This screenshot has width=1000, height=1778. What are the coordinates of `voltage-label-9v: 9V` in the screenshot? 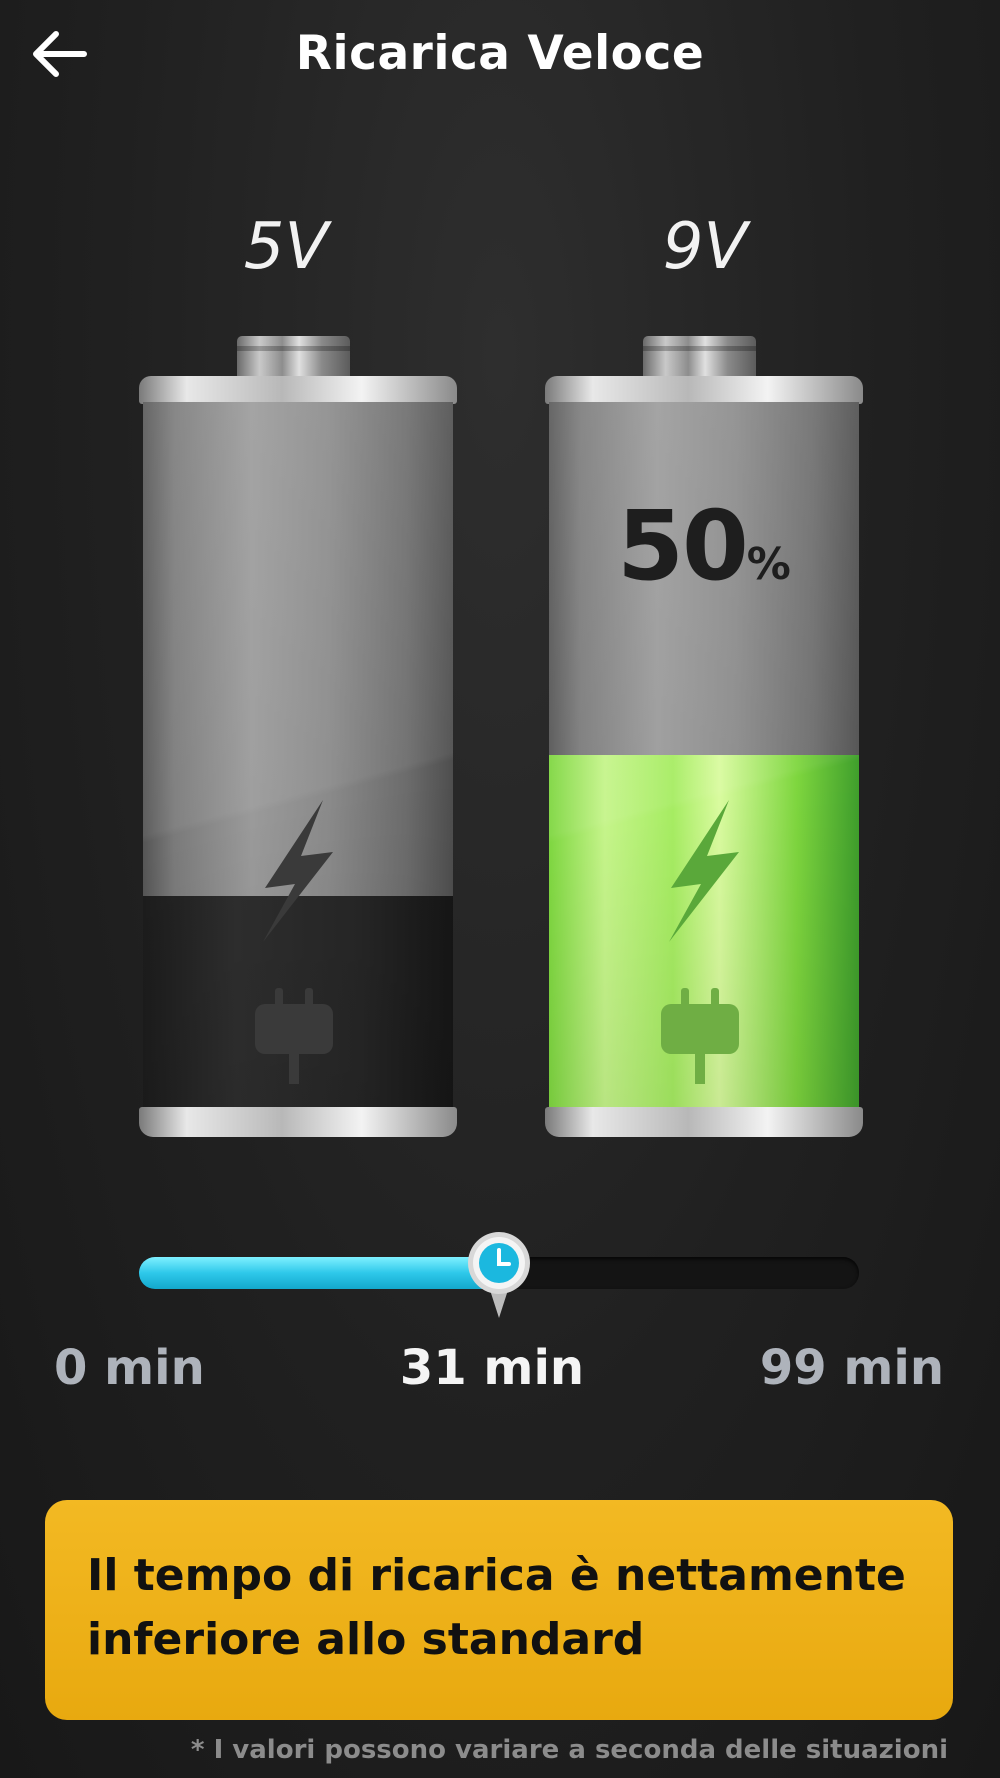 It's located at (705, 247).